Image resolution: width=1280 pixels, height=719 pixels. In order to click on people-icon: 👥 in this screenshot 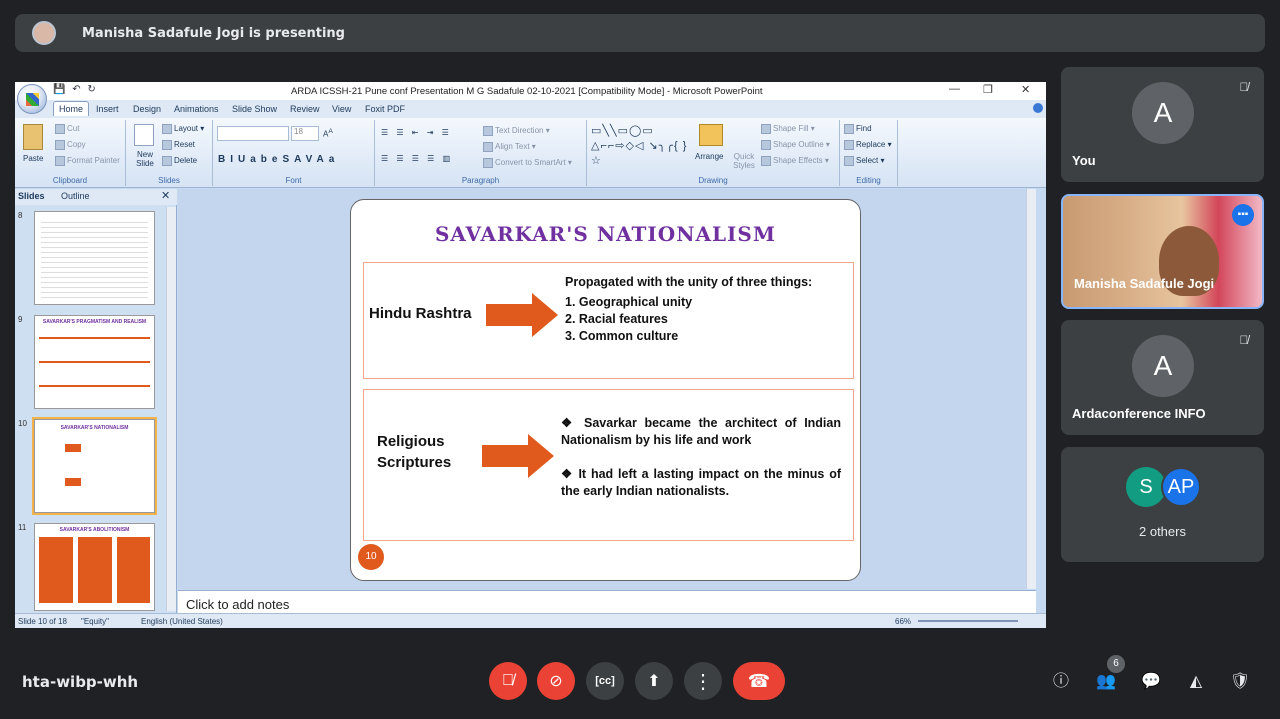, I will do `click(1106, 681)`.